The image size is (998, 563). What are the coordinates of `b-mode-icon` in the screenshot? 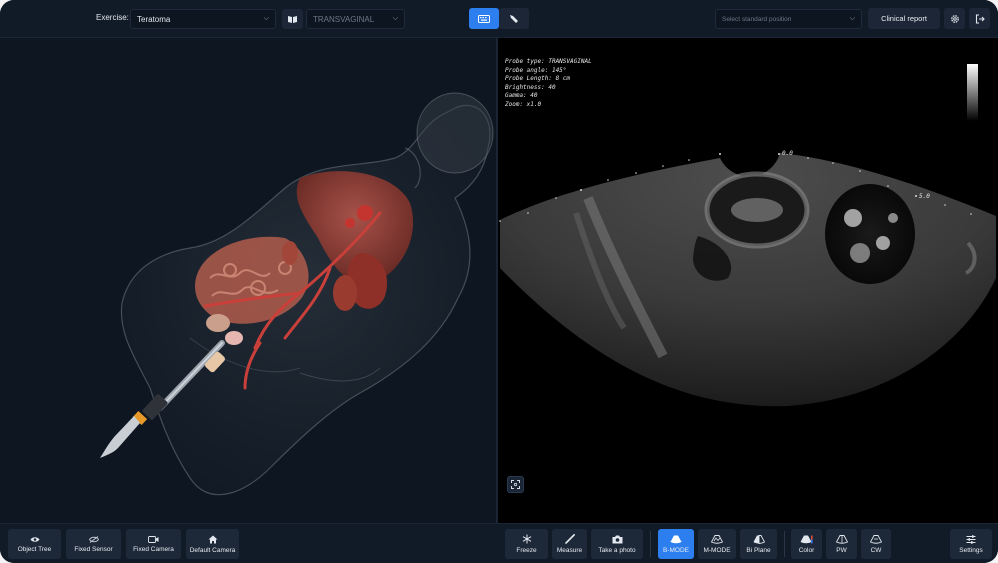 It's located at (676, 539).